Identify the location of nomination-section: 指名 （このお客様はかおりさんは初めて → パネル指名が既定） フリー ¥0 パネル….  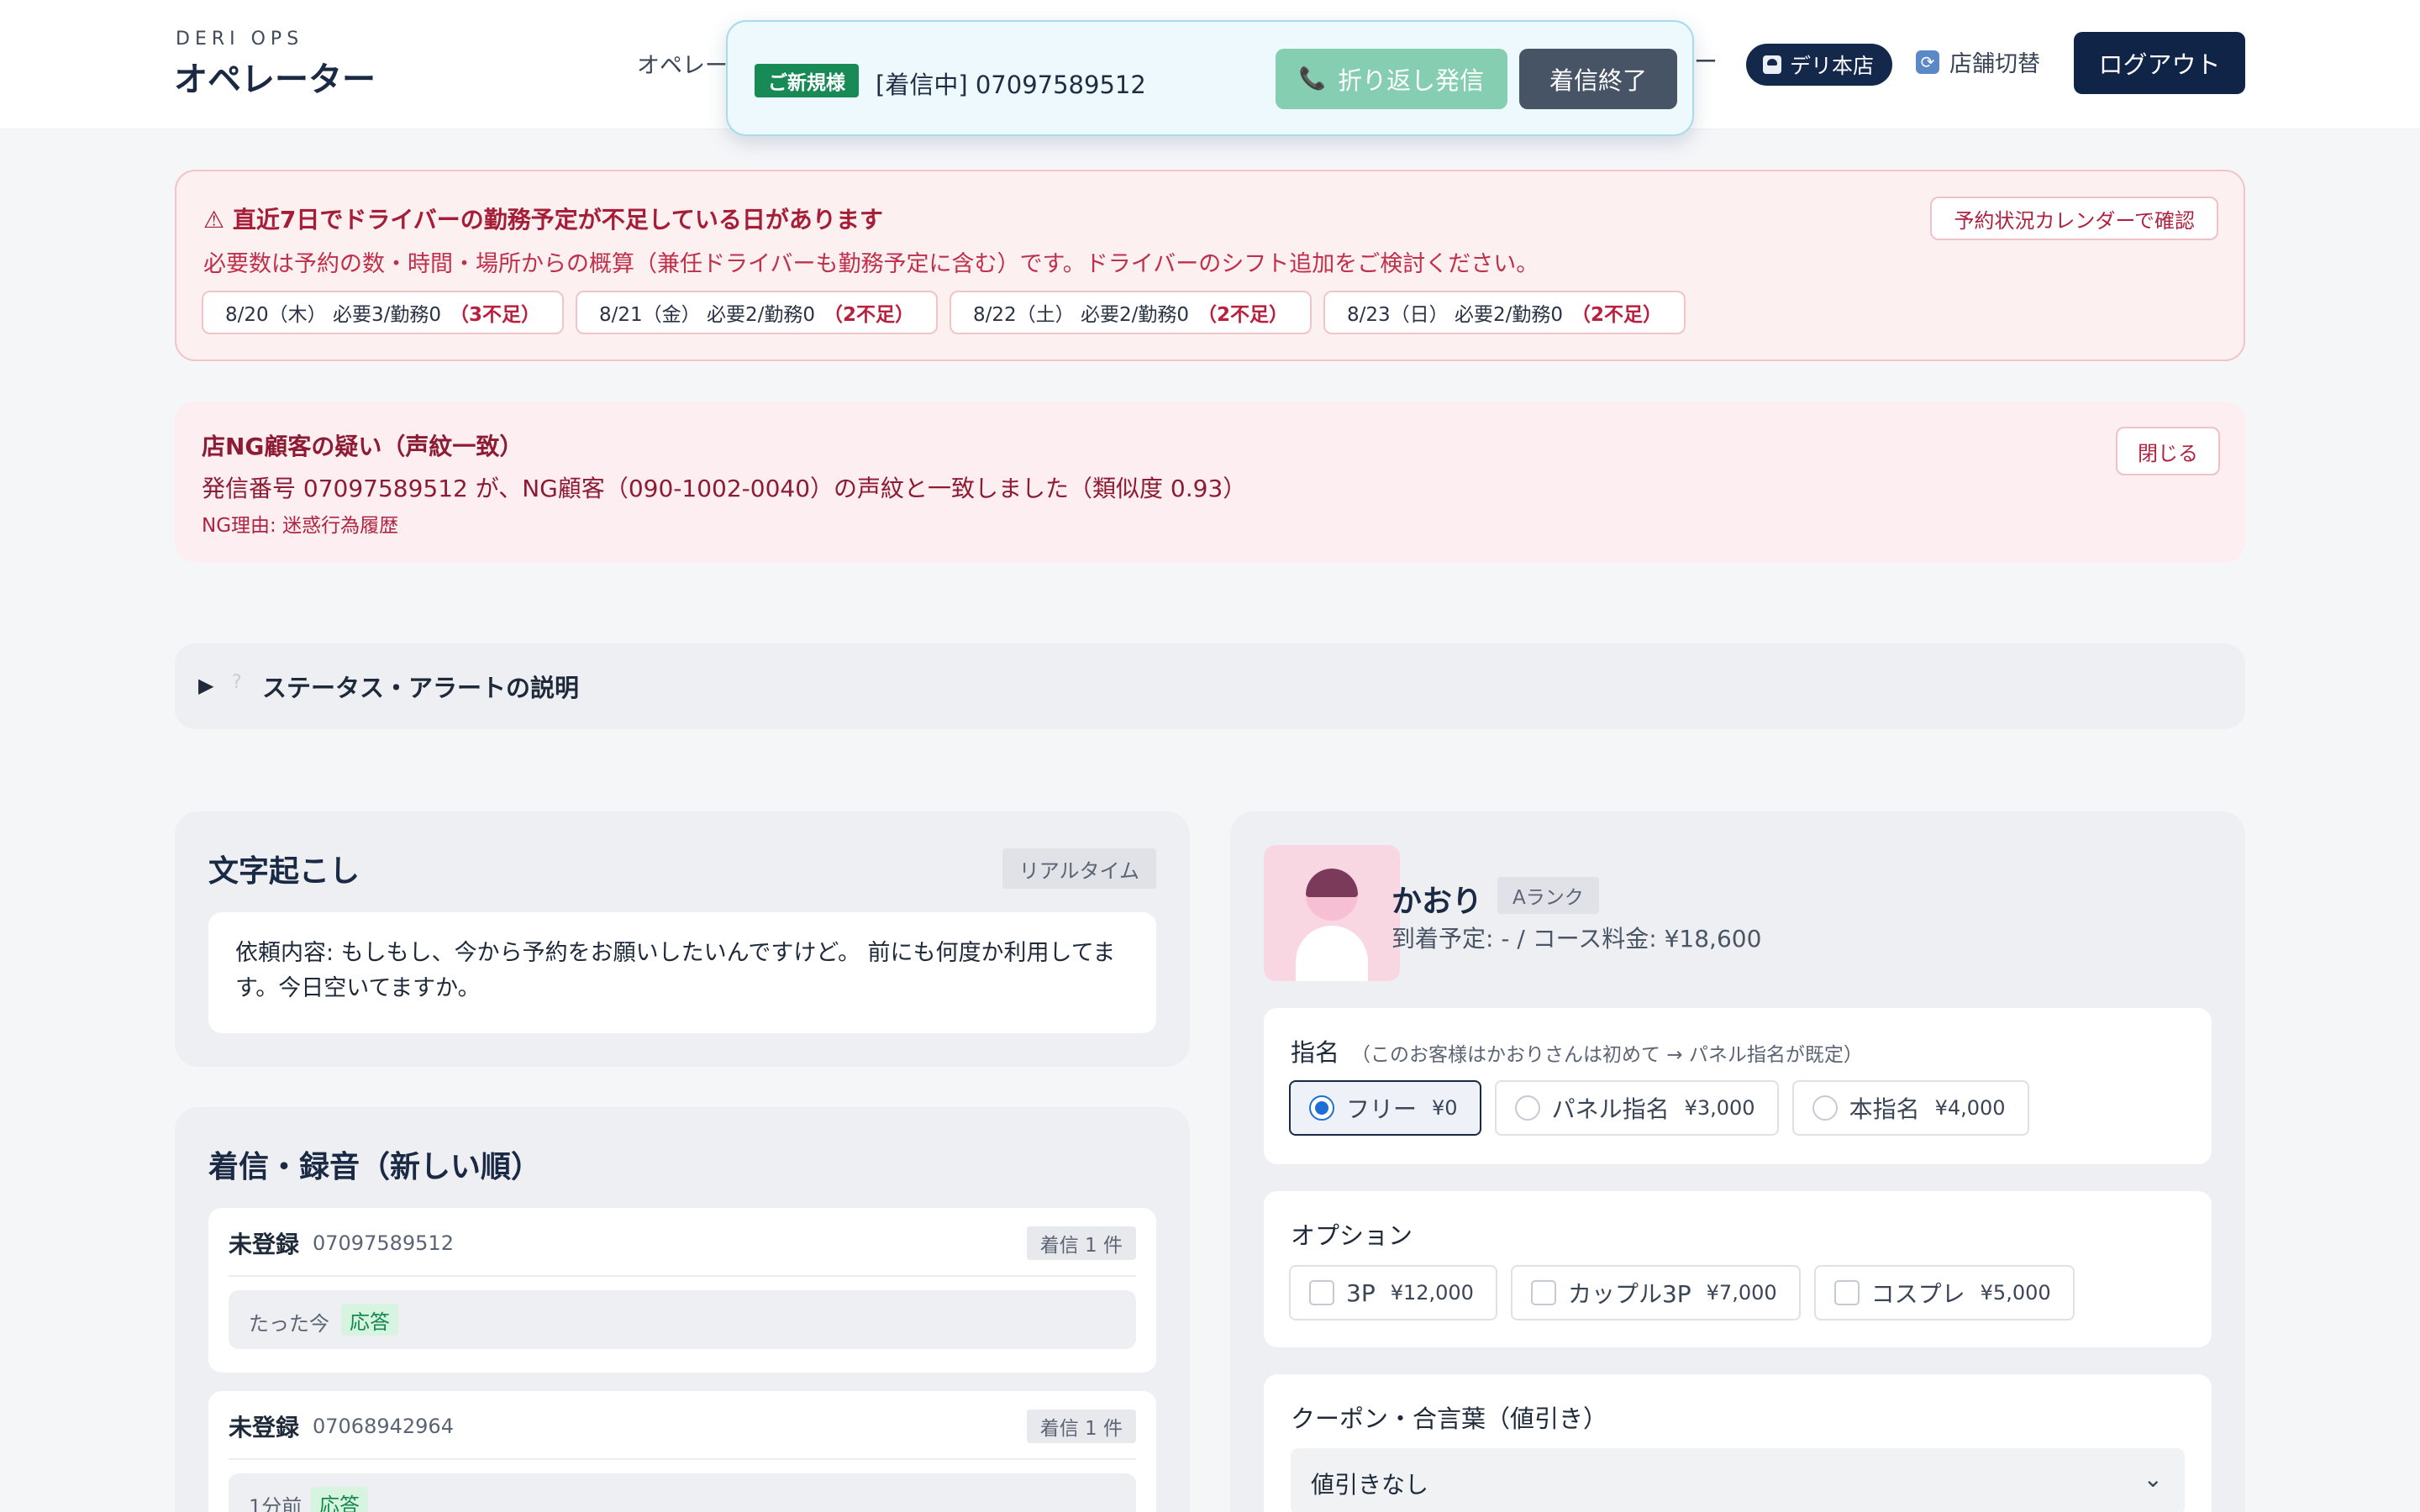
(1738, 1086).